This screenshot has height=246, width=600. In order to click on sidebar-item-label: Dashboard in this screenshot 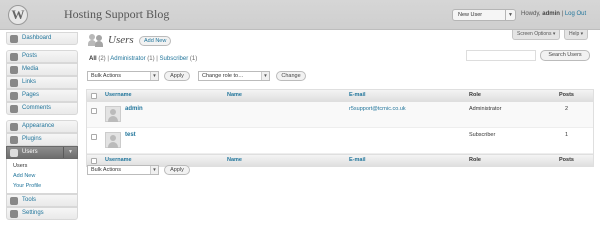, I will do `click(37, 38)`.